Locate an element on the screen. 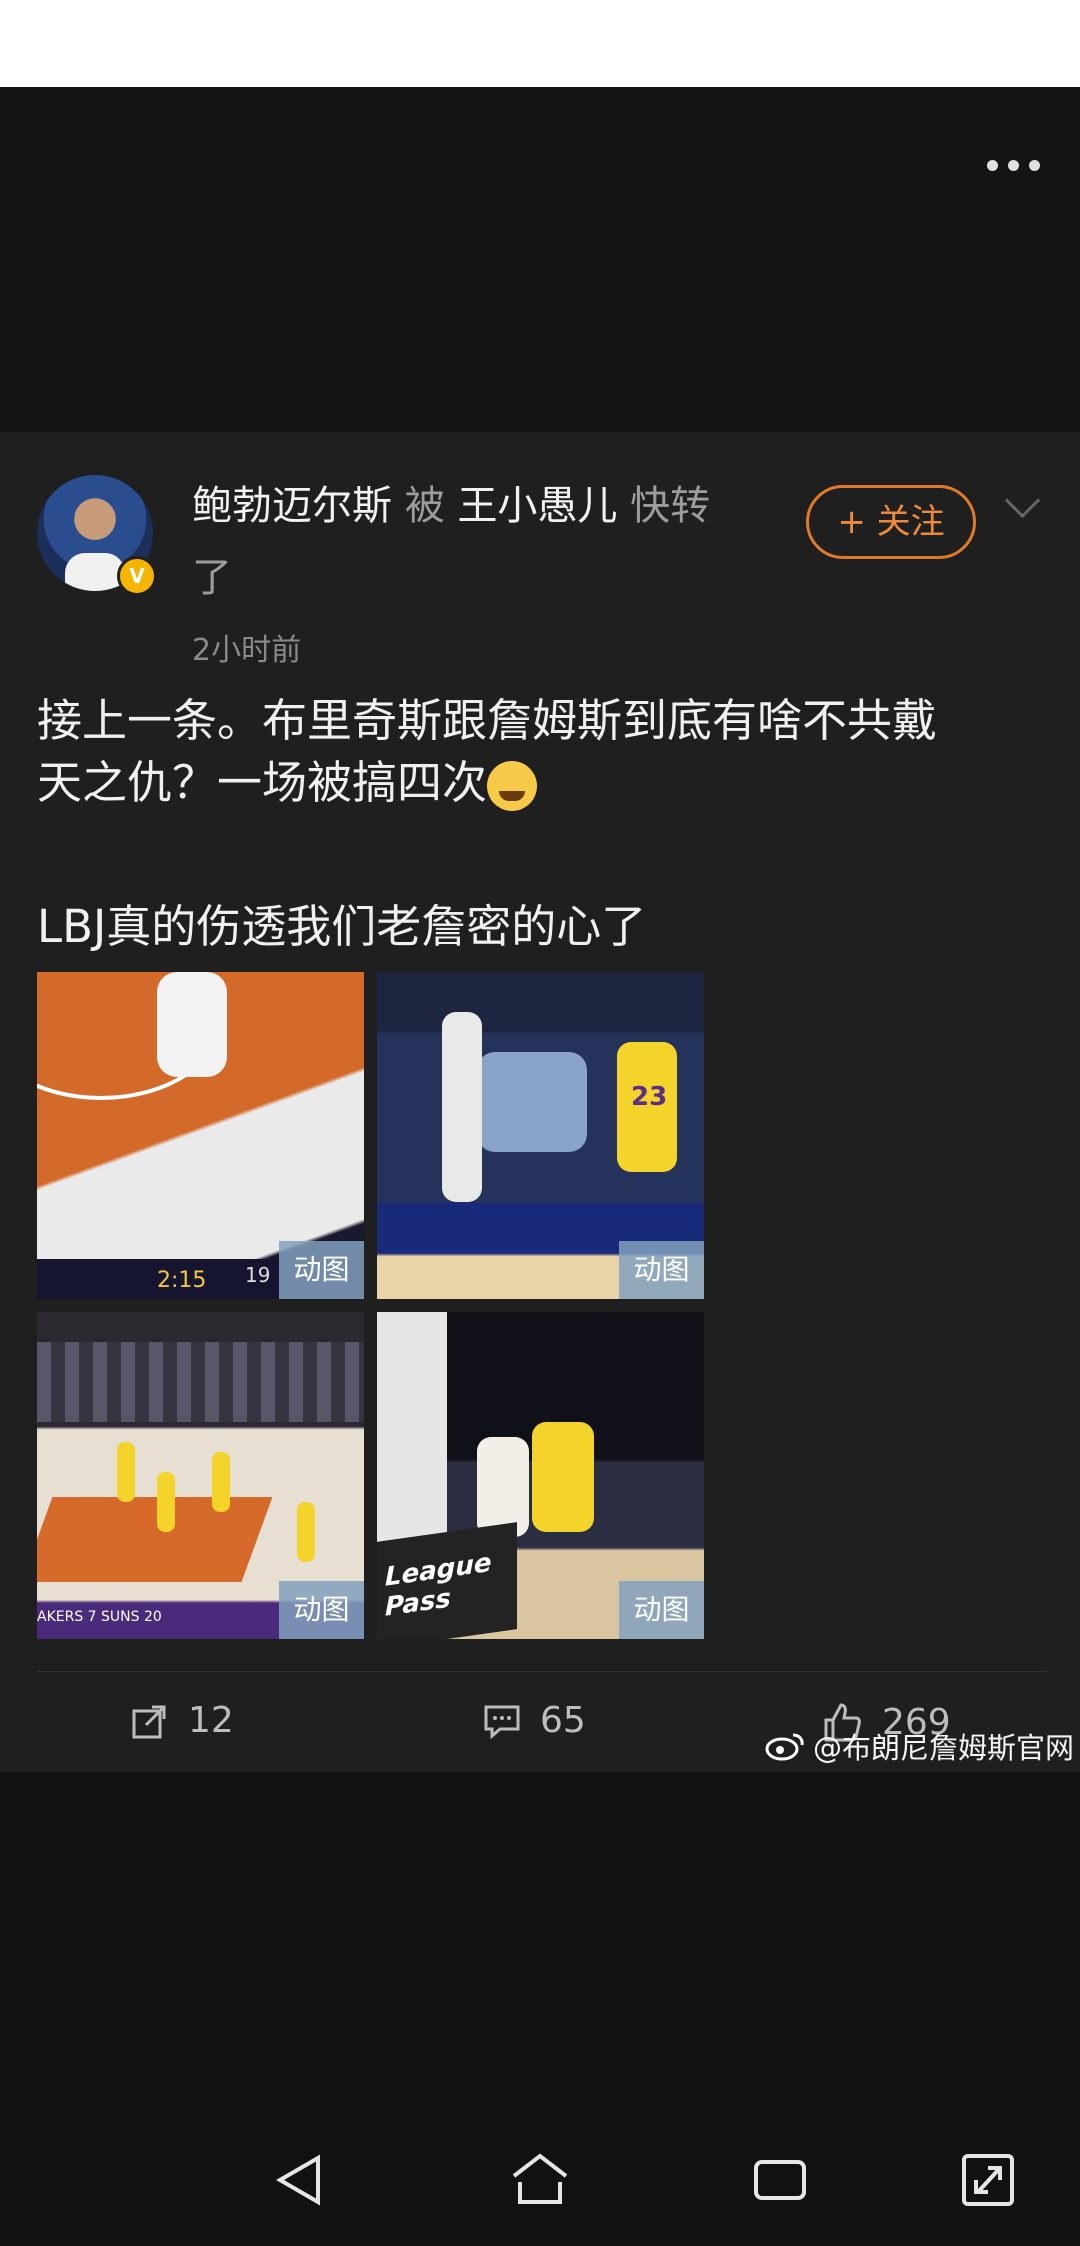  expand-screen-icon is located at coordinates (988, 2180).